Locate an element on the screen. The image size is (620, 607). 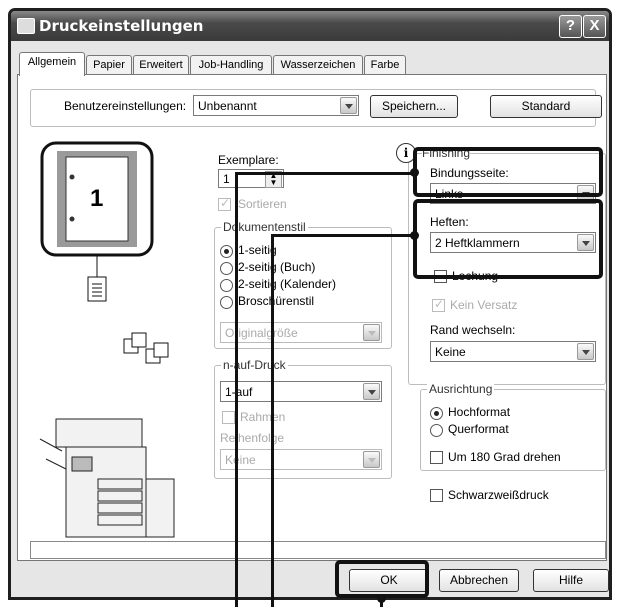
printer-icon is located at coordinates (26, 26).